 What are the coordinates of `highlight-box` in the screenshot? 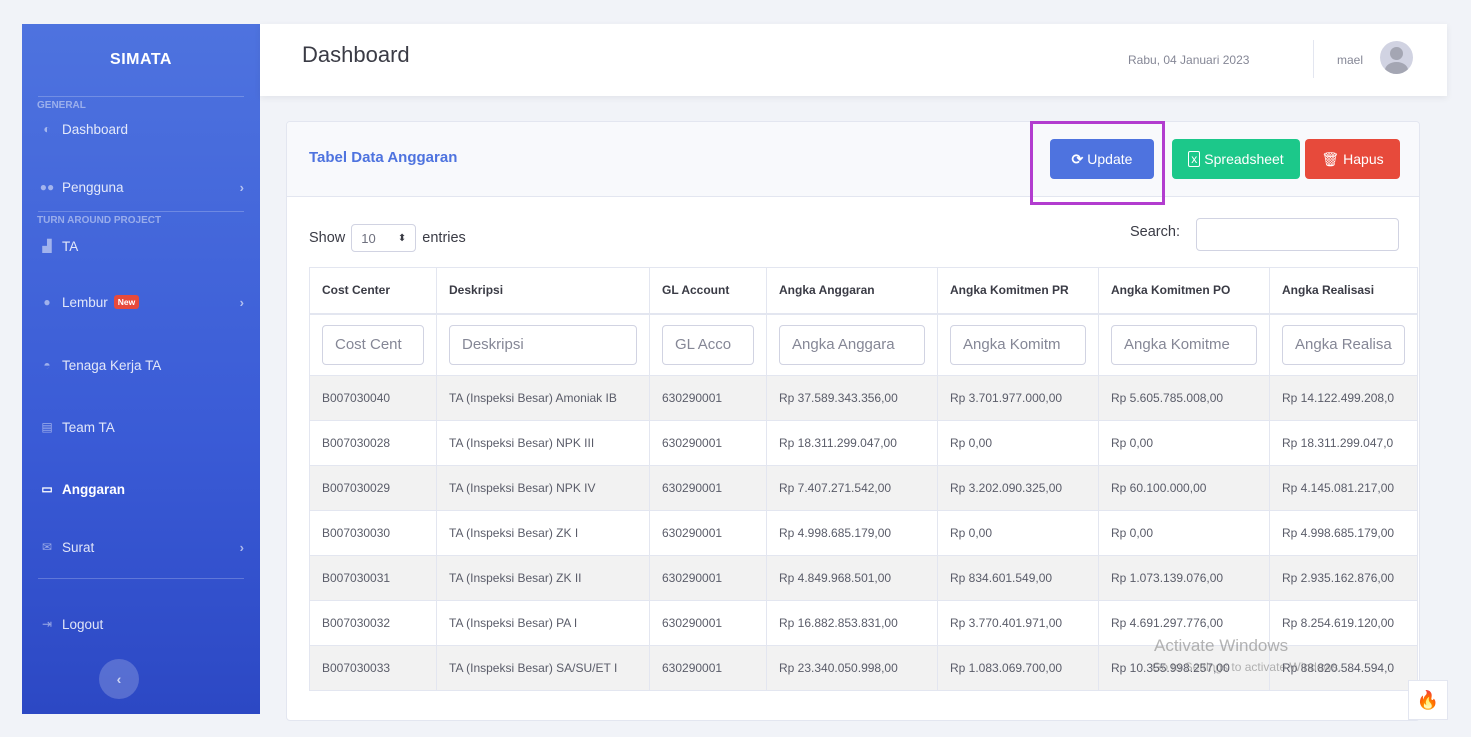 It's located at (1097, 163).